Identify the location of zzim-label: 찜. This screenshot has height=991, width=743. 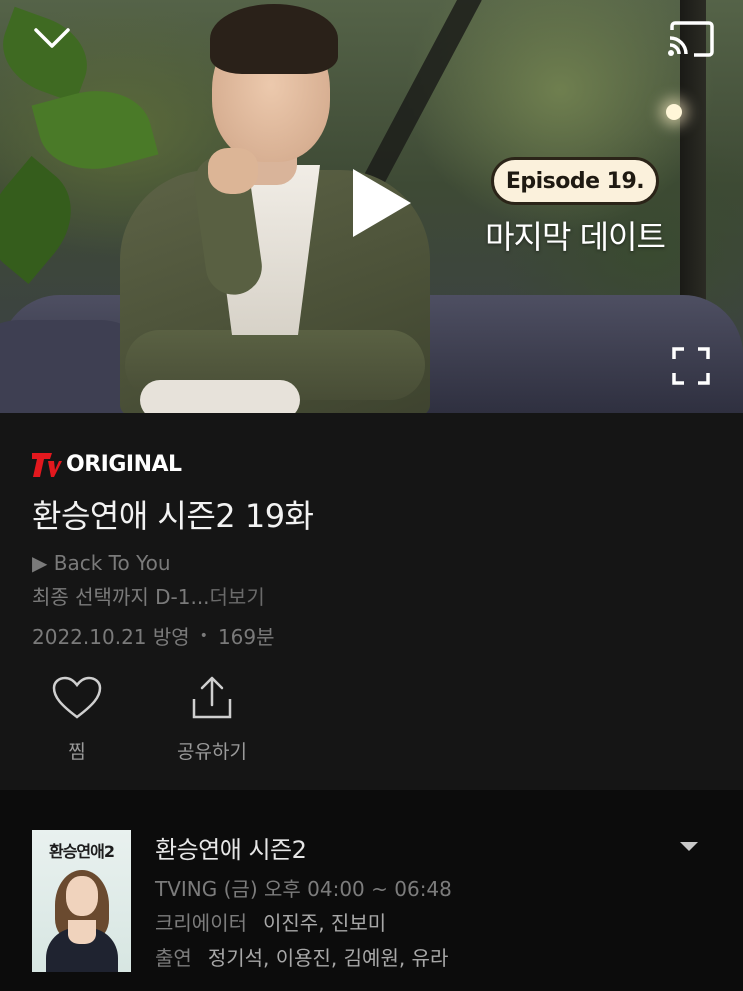
(77, 752).